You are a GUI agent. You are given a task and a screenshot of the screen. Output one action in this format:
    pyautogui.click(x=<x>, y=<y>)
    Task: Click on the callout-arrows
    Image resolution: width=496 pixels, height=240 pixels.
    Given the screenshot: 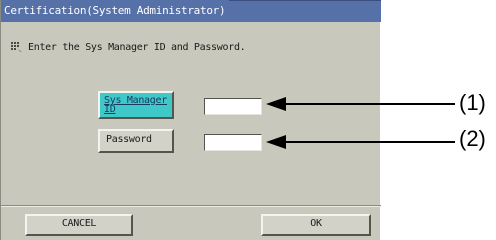 What is the action you would take?
    pyautogui.click(x=360, y=123)
    